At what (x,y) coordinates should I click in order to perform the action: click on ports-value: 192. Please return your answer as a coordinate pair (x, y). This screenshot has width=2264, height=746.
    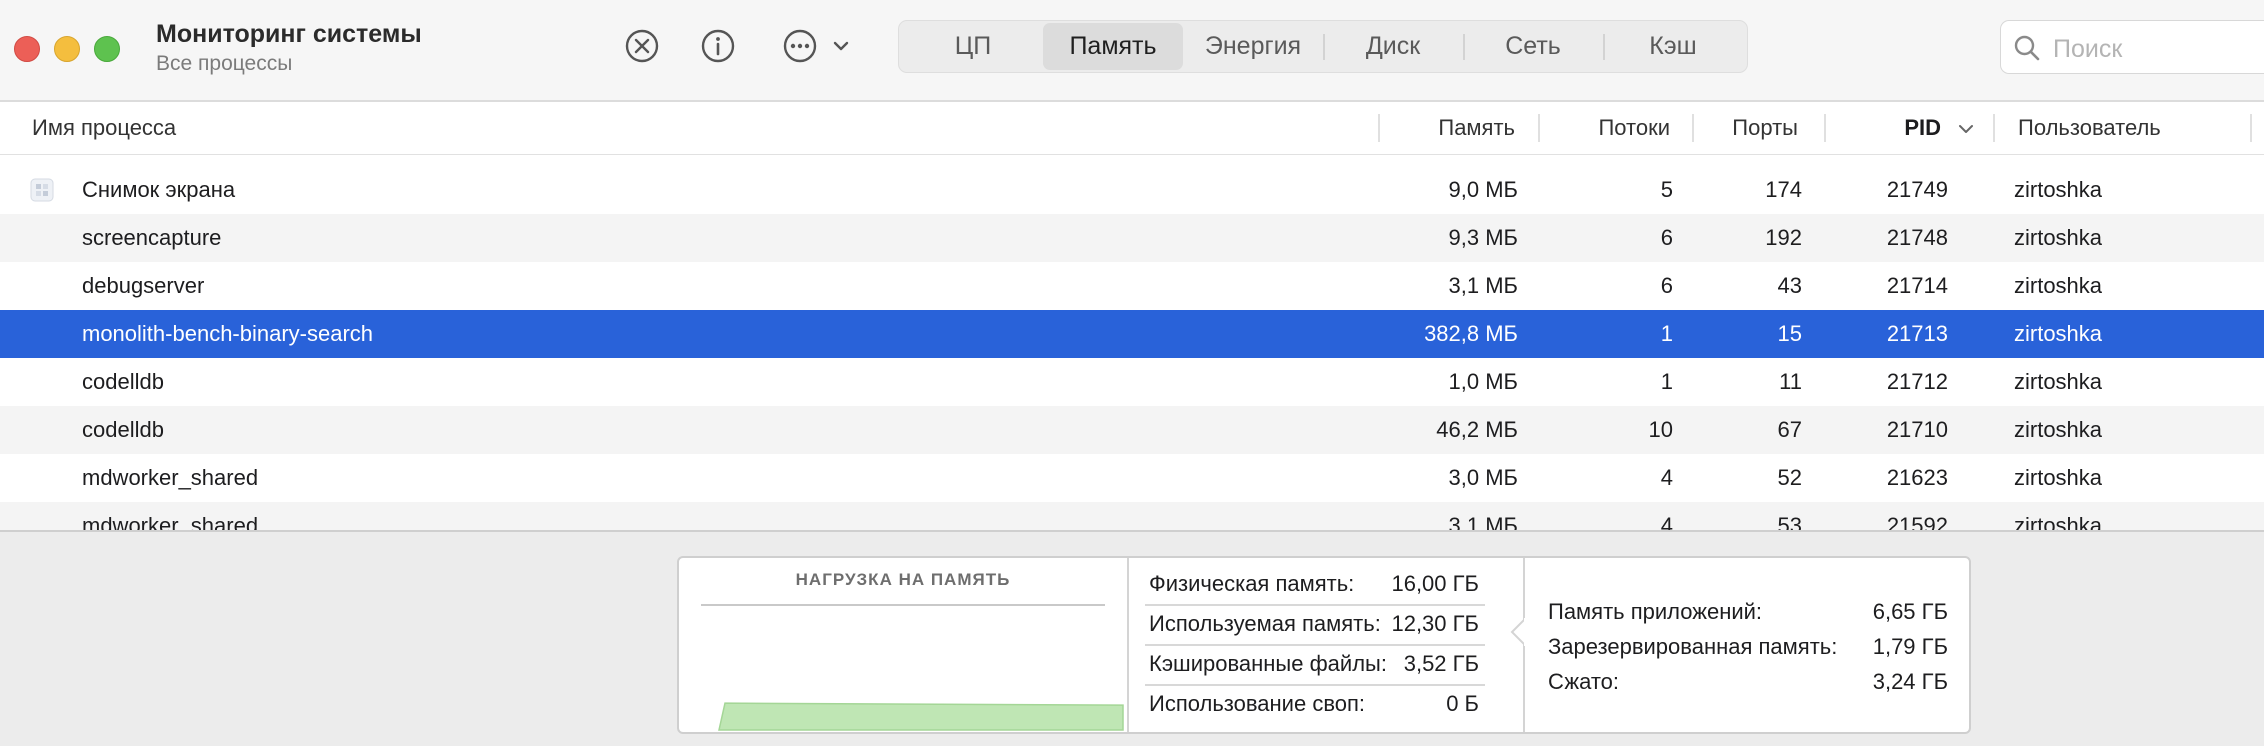
    Looking at the image, I should click on (1783, 237).